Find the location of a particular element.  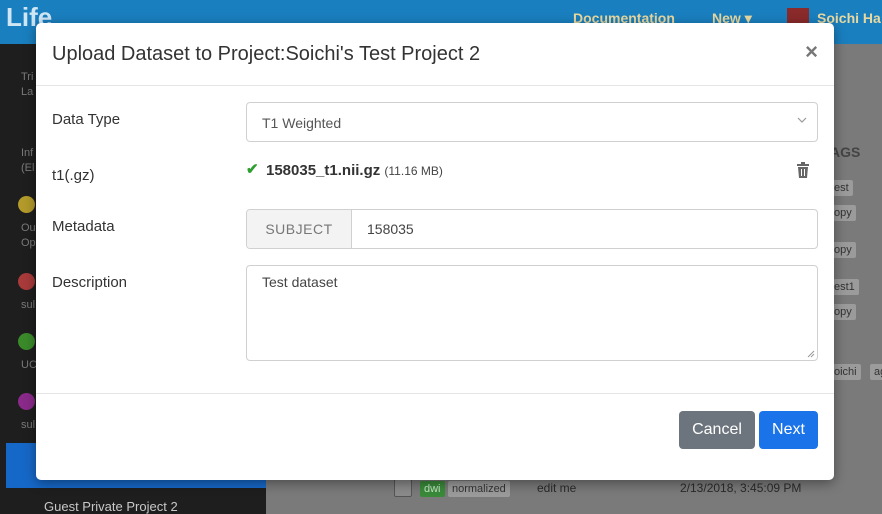

file-name: 158035_t1.nii.gz (11.16 MB) is located at coordinates (354, 170).